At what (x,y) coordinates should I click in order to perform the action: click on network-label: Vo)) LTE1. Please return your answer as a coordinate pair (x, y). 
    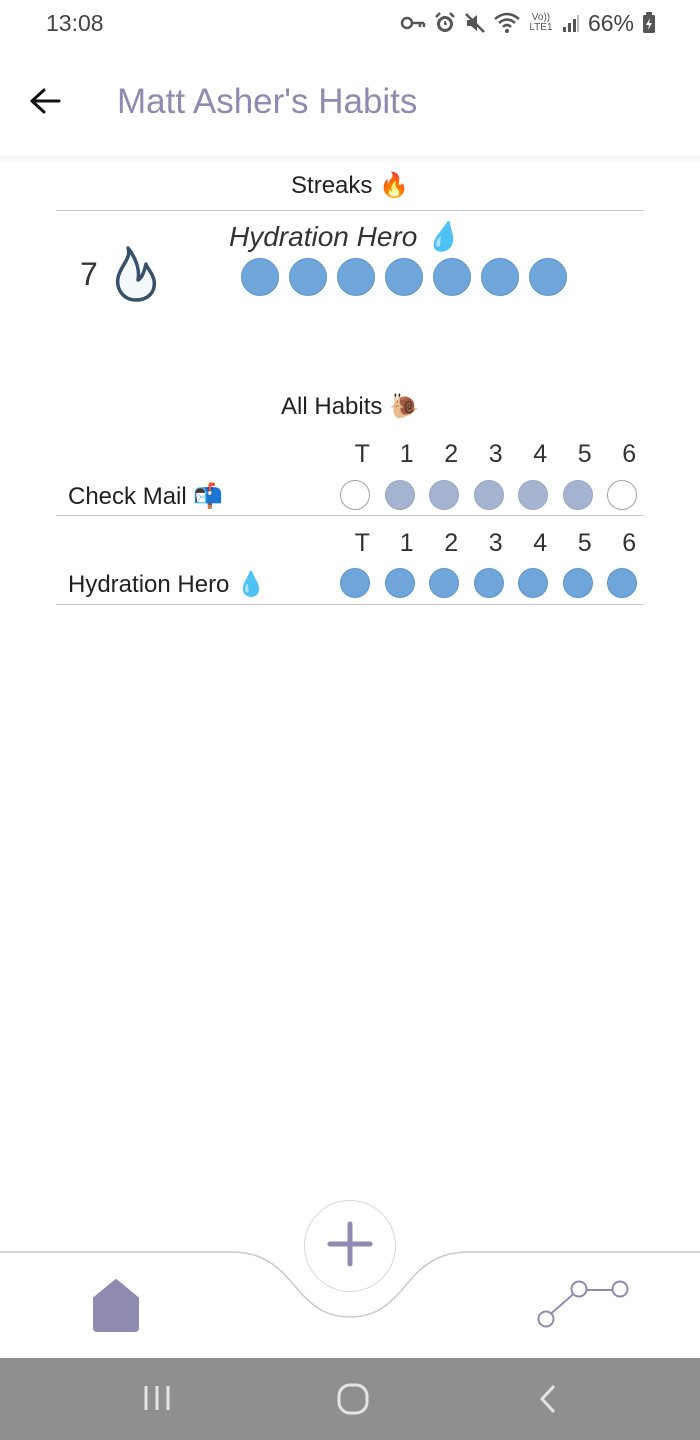
    Looking at the image, I should click on (541, 22).